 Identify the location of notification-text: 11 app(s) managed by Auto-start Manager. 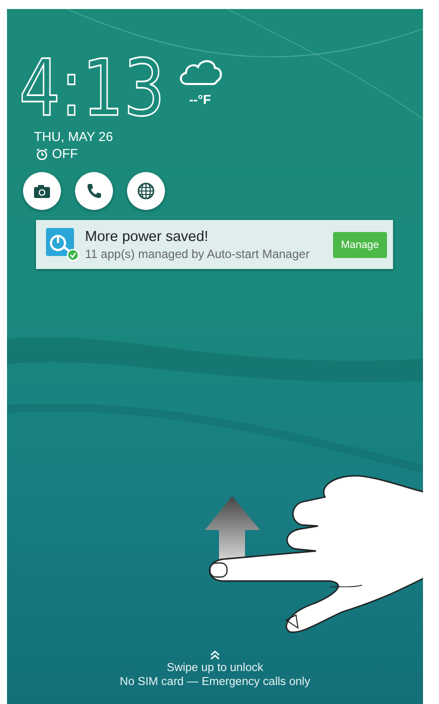
(198, 253).